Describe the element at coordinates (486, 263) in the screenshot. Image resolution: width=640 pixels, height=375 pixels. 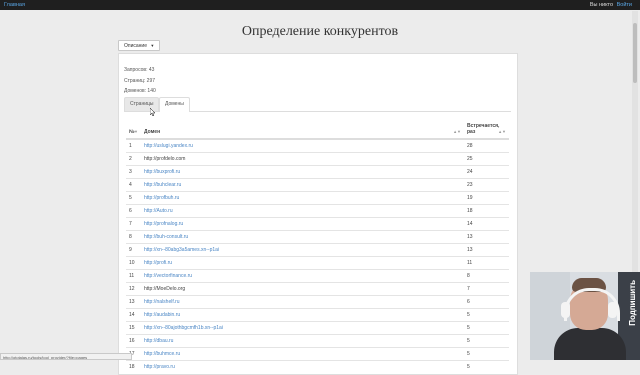
I see `table-cell-count: 11` at that location.